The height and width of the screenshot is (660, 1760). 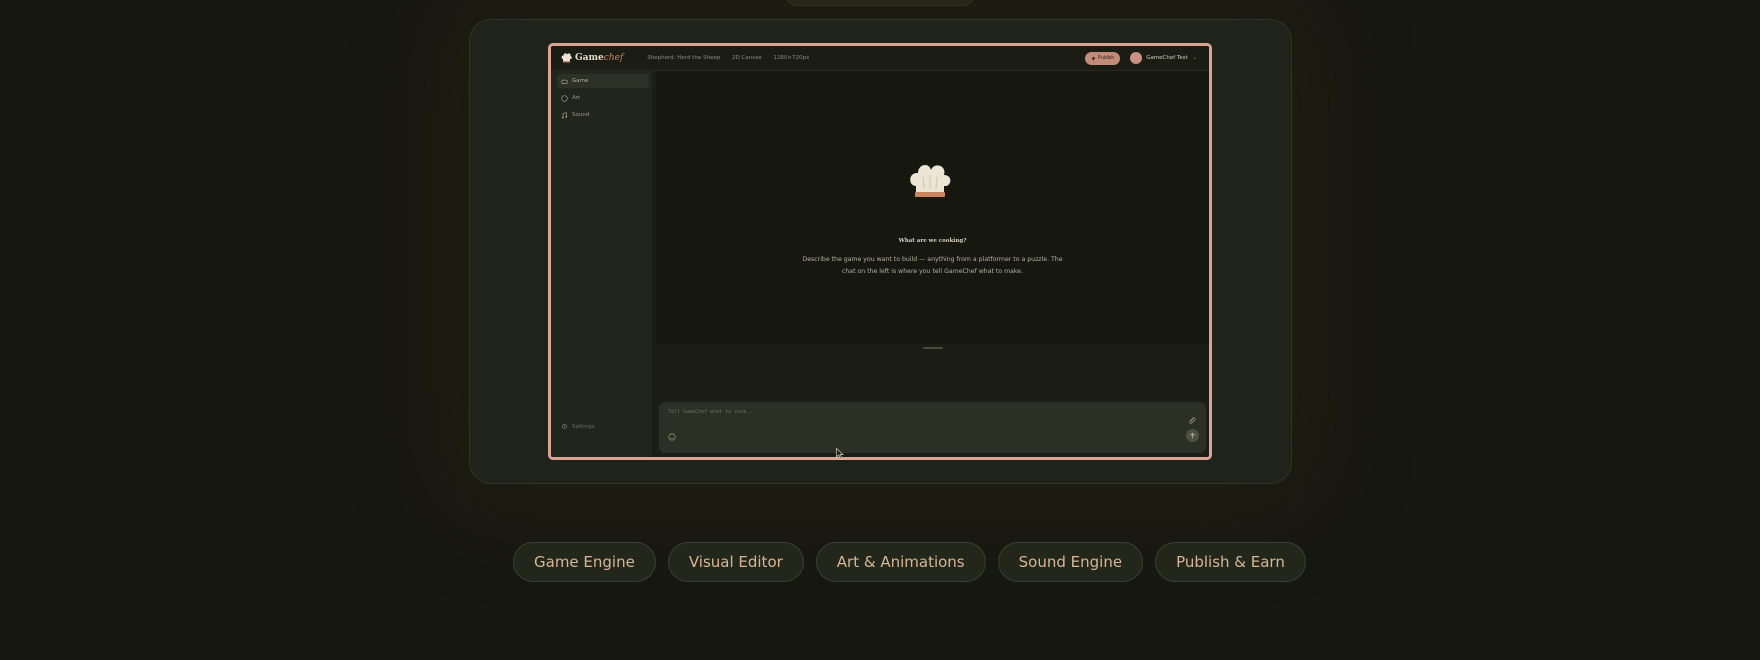 I want to click on publish-icon, so click(x=1093, y=58).